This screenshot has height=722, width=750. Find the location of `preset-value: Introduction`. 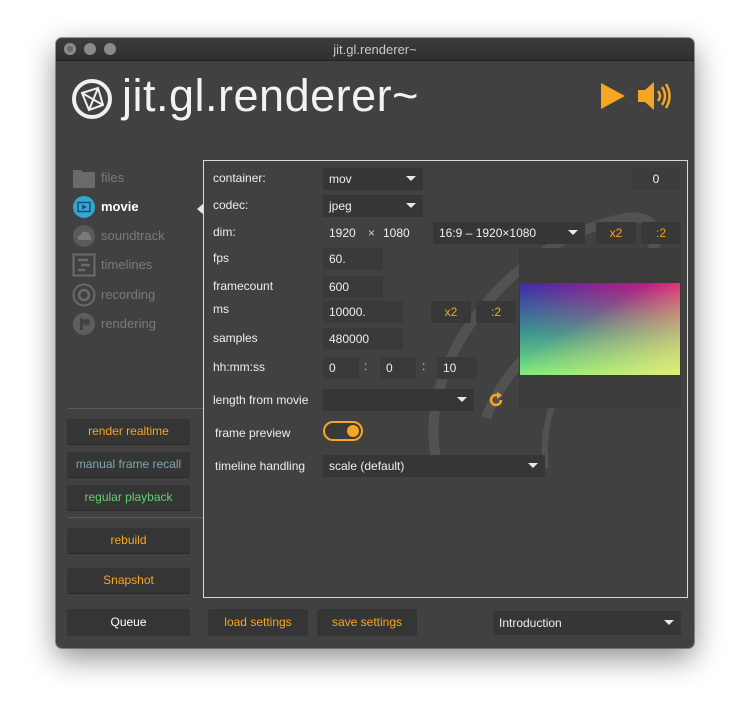

preset-value: Introduction is located at coordinates (530, 623).